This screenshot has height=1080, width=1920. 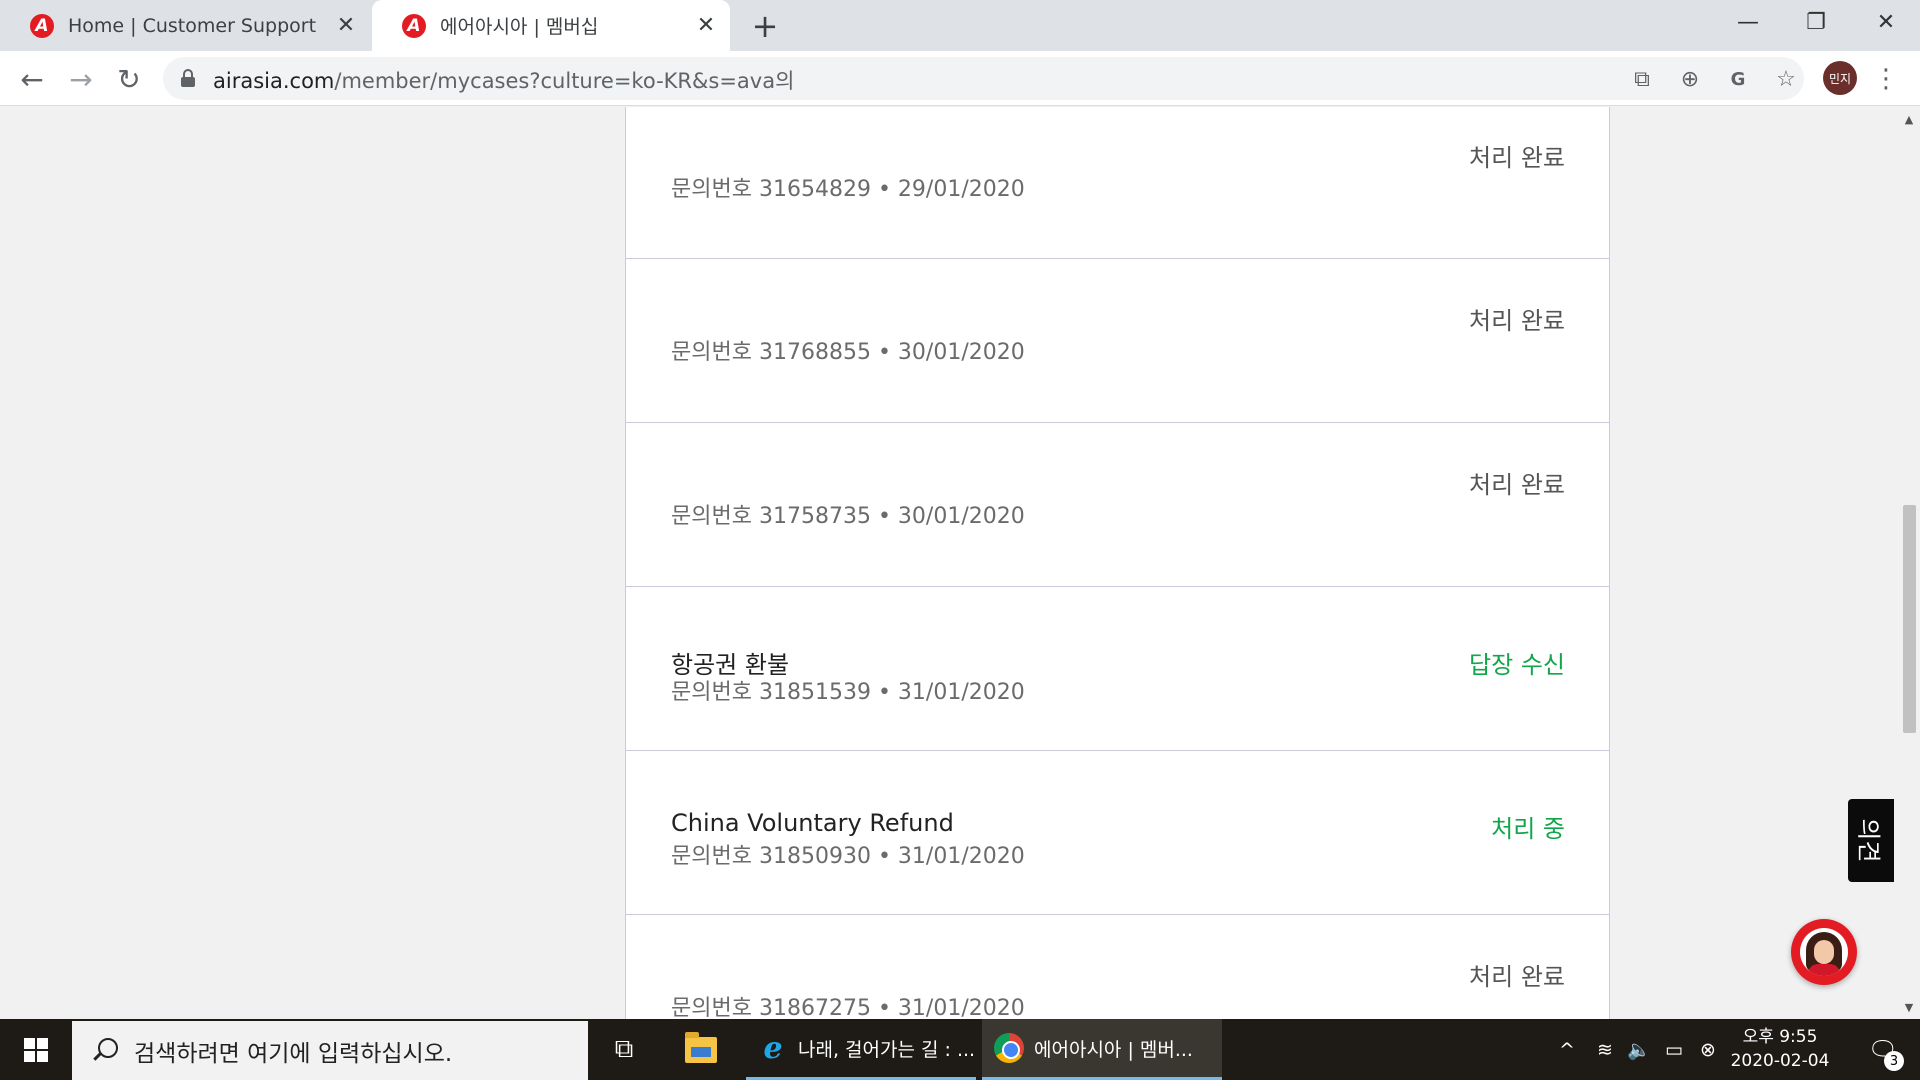 What do you see at coordinates (1009, 1048) in the screenshot?
I see `chrome-icon` at bounding box center [1009, 1048].